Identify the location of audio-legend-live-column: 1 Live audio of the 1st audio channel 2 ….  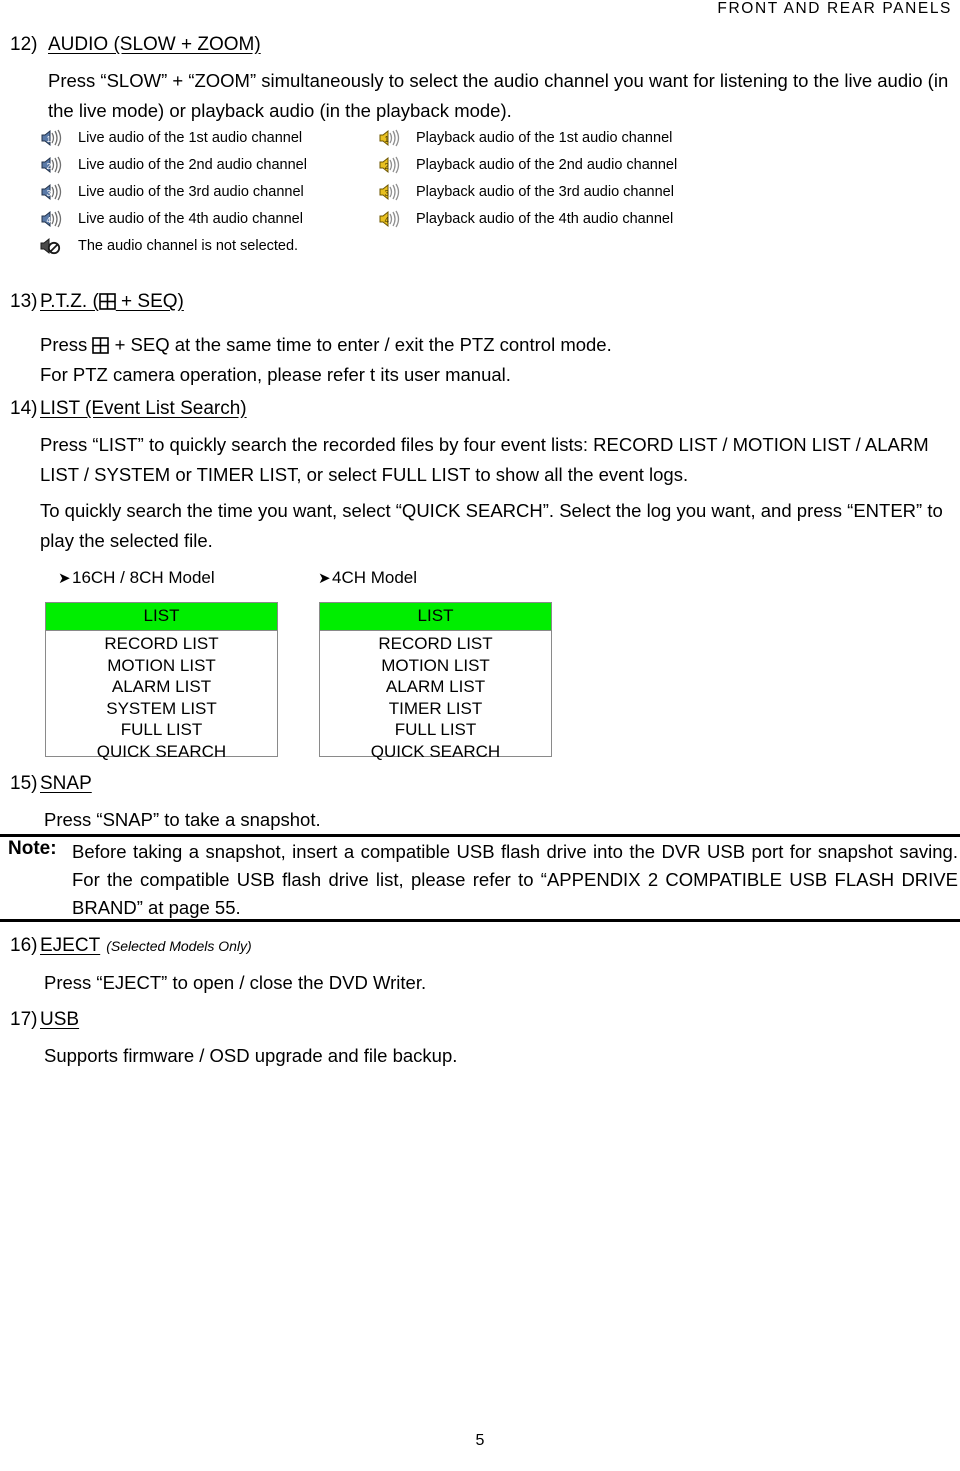
(210, 191).